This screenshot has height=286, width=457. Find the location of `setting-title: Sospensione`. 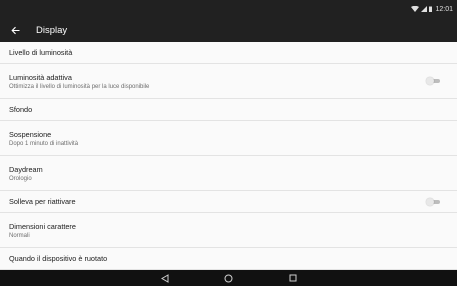

setting-title: Sospensione is located at coordinates (30, 134).